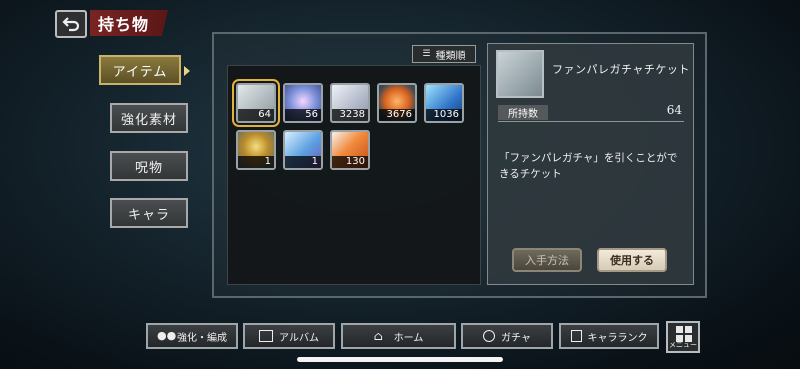  Describe the element at coordinates (516, 338) in the screenshot. I see `nav-label: ガチャ` at that location.